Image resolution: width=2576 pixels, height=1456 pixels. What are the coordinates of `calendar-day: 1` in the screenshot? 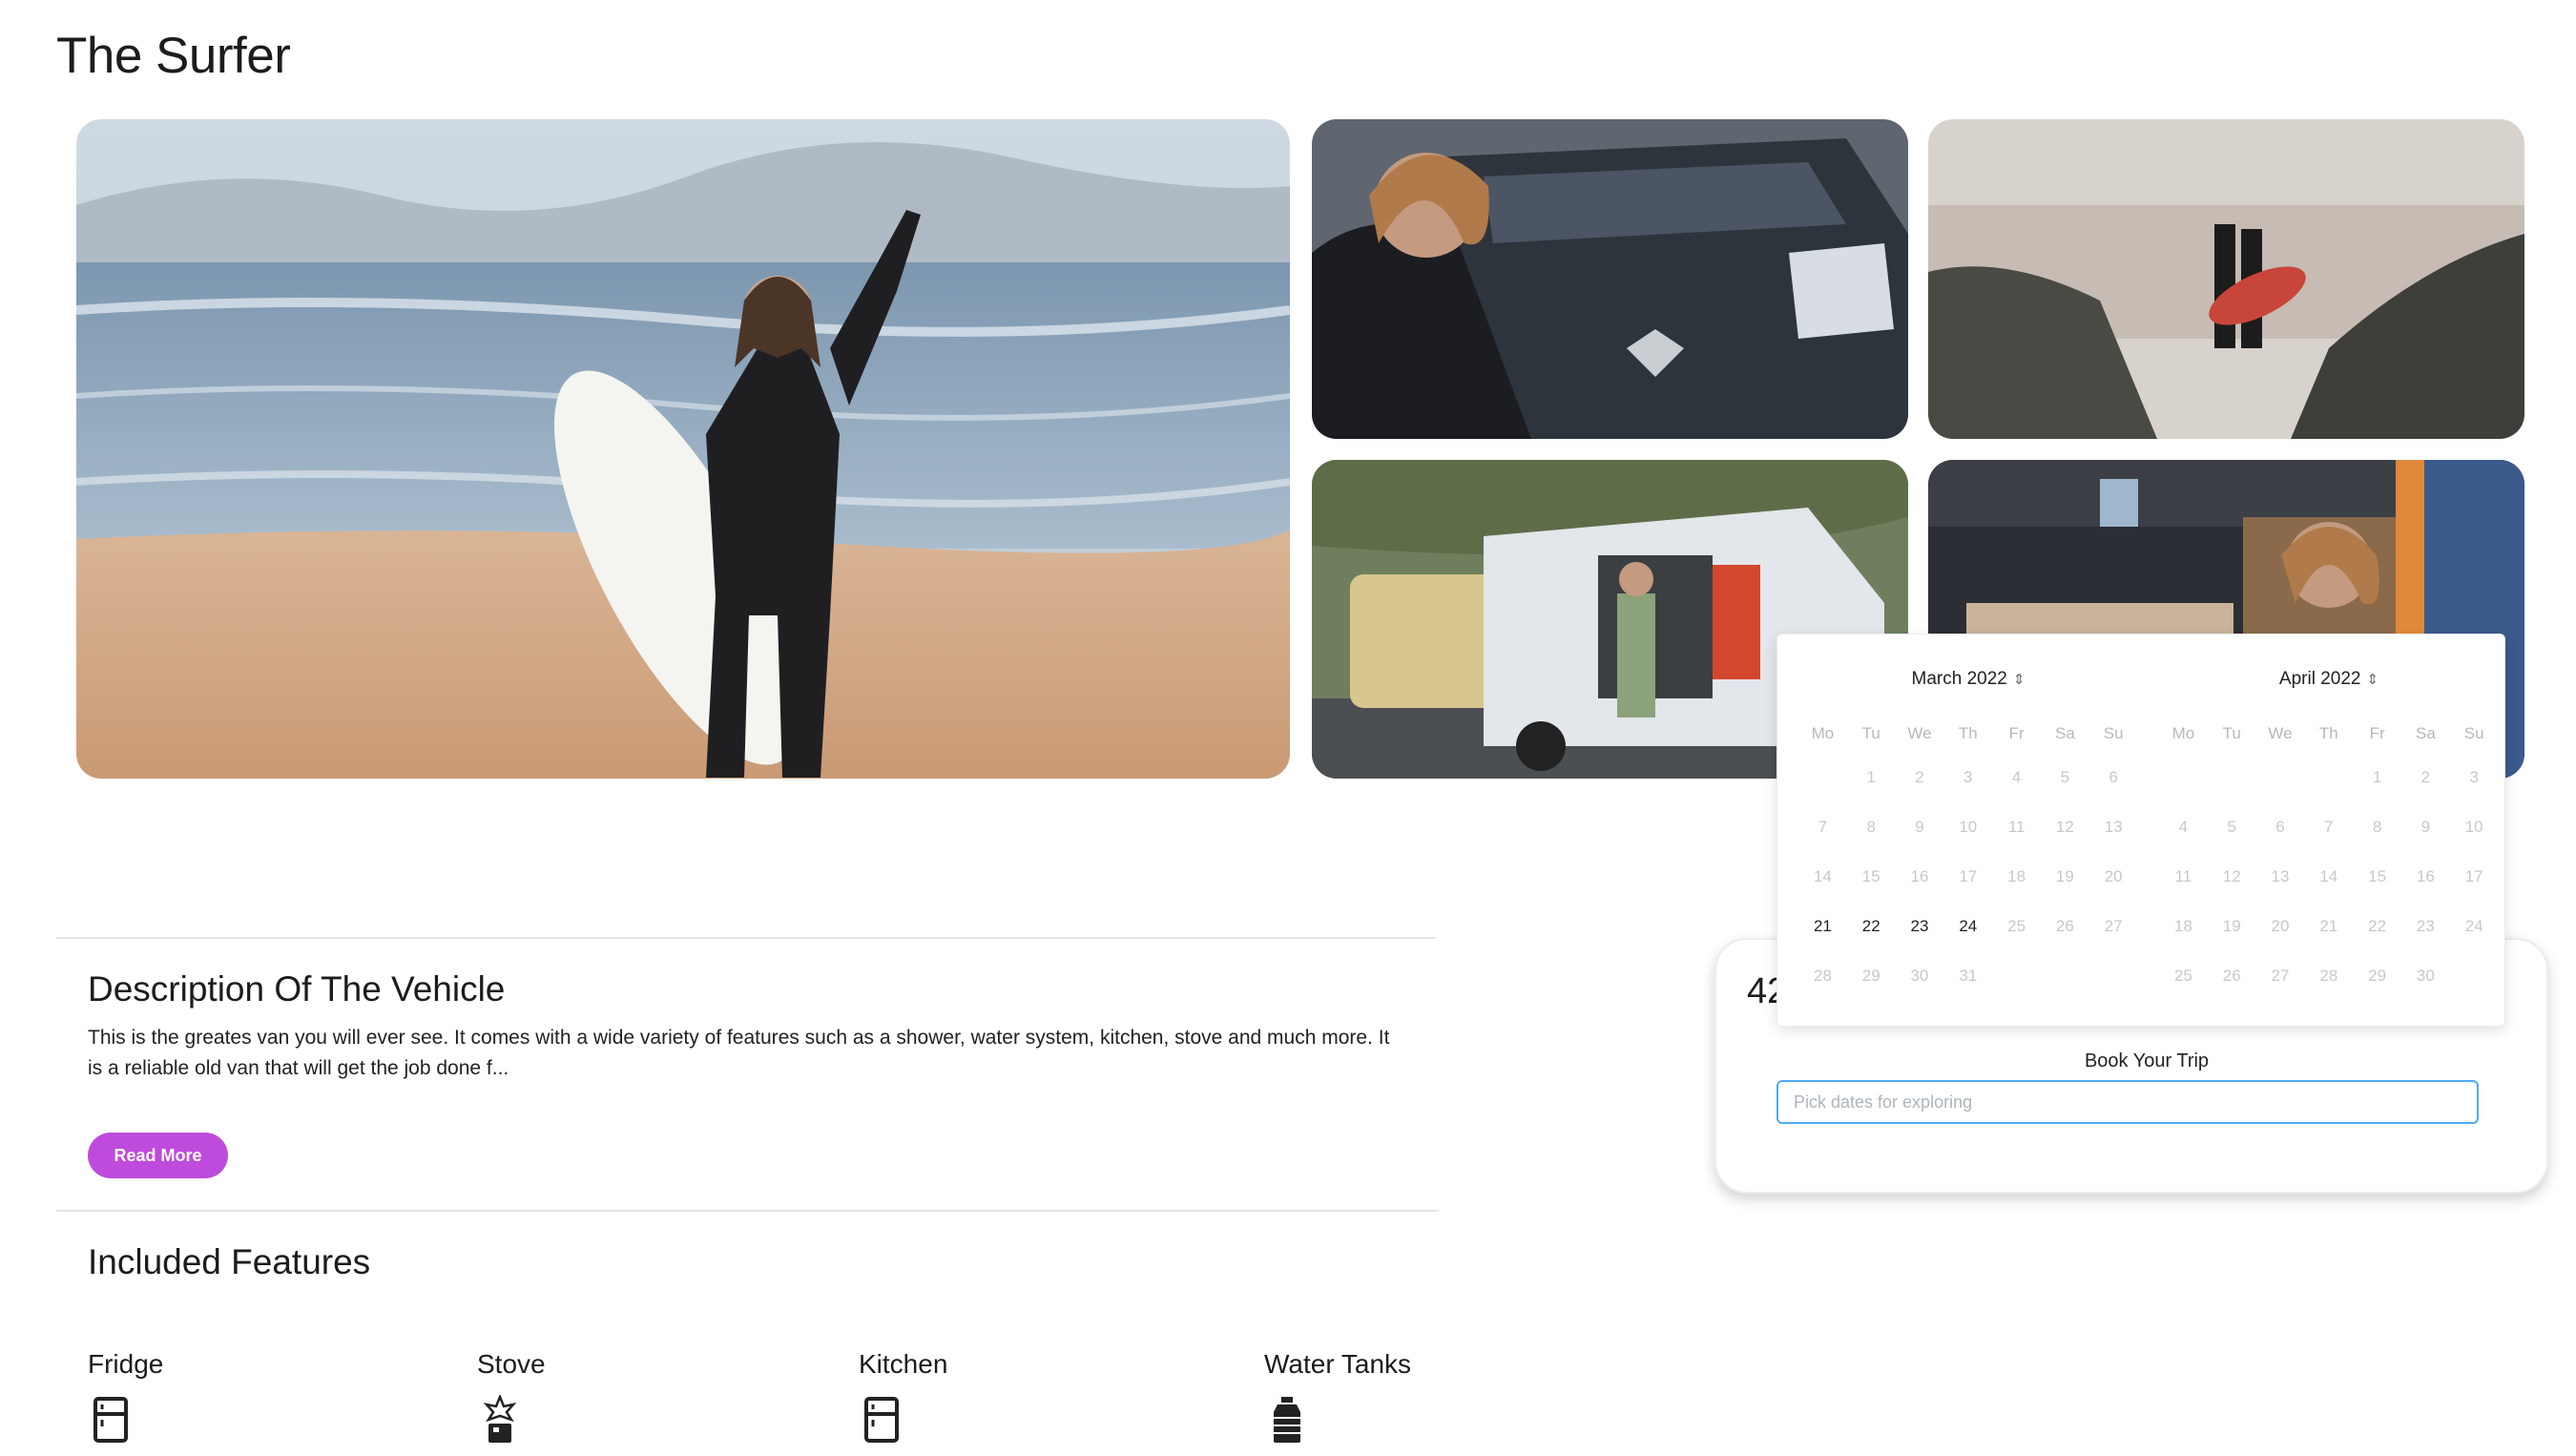 It's located at (2377, 777).